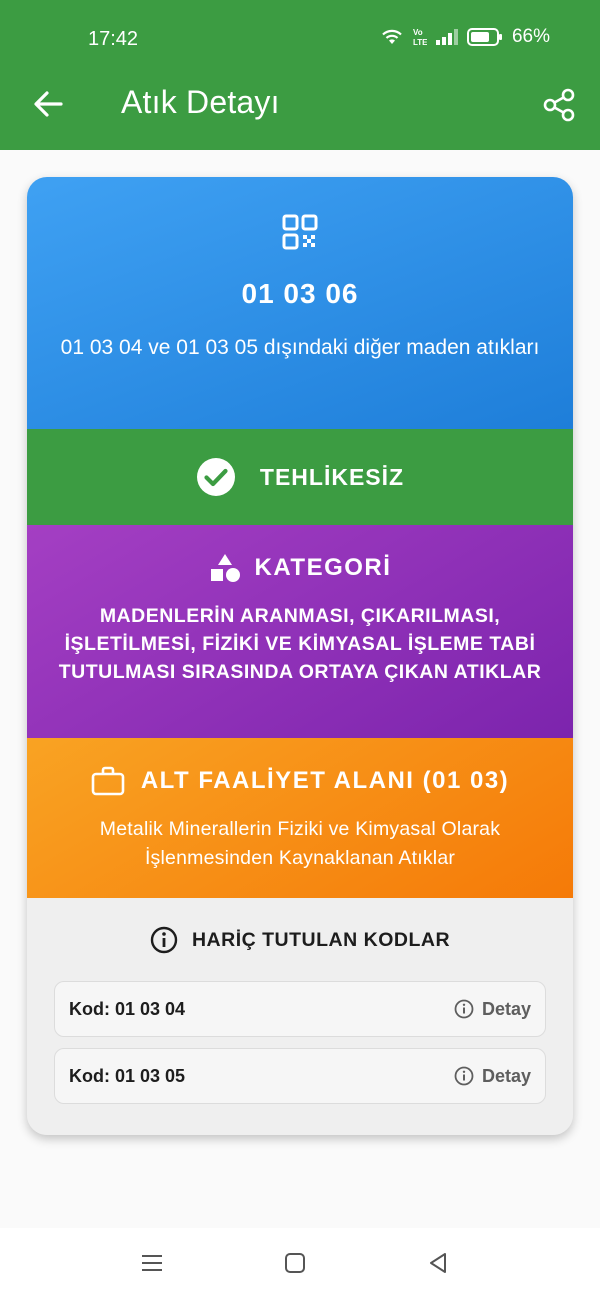  I want to click on briefcase-icon, so click(108, 781).